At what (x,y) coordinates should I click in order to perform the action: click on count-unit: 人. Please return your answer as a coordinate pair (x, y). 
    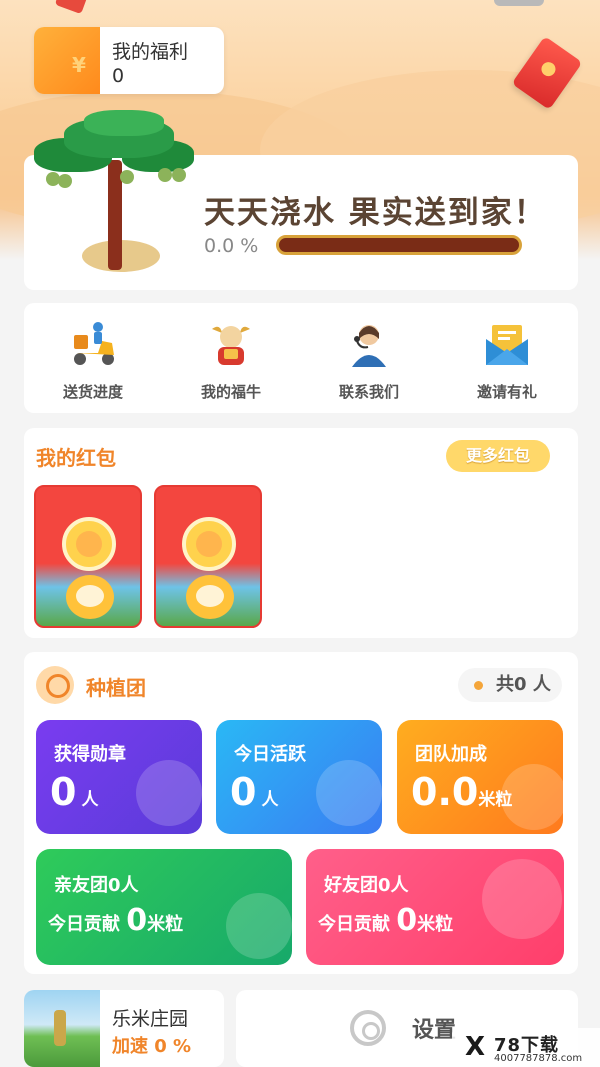
    Looking at the image, I should click on (541, 684).